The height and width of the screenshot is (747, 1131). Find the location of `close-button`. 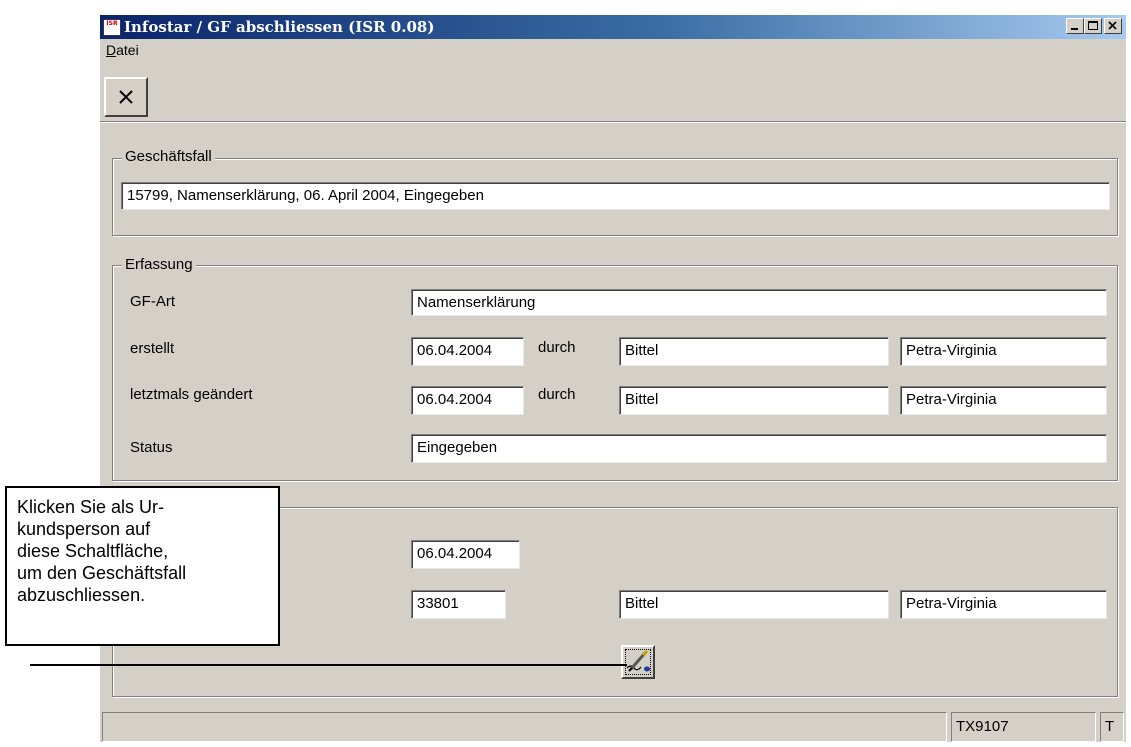

close-button is located at coordinates (1113, 26).